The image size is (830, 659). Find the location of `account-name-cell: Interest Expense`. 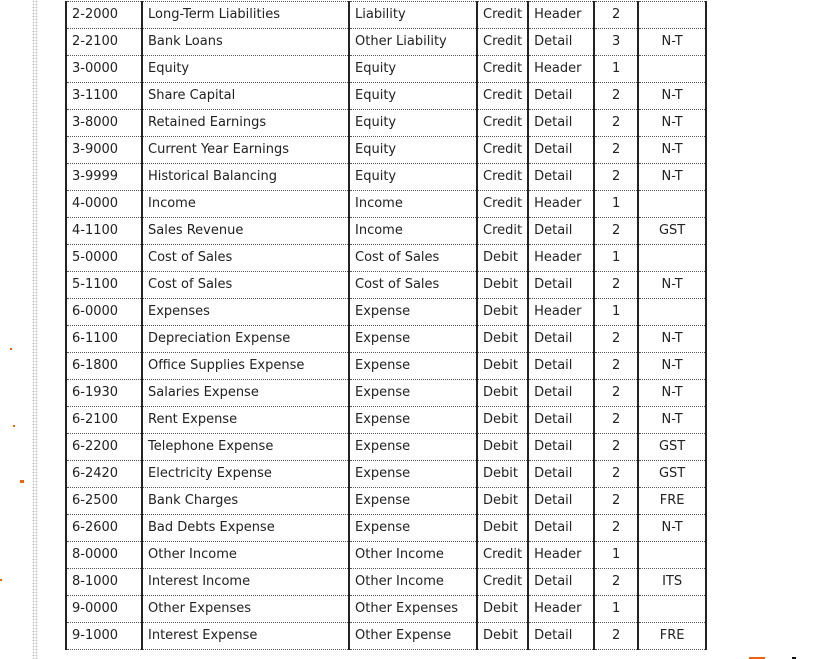

account-name-cell: Interest Expense is located at coordinates (245, 636).